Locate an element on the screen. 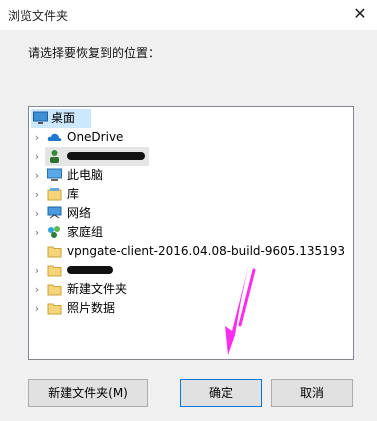 This screenshot has height=421, width=377. redacted-username is located at coordinates (106, 156).